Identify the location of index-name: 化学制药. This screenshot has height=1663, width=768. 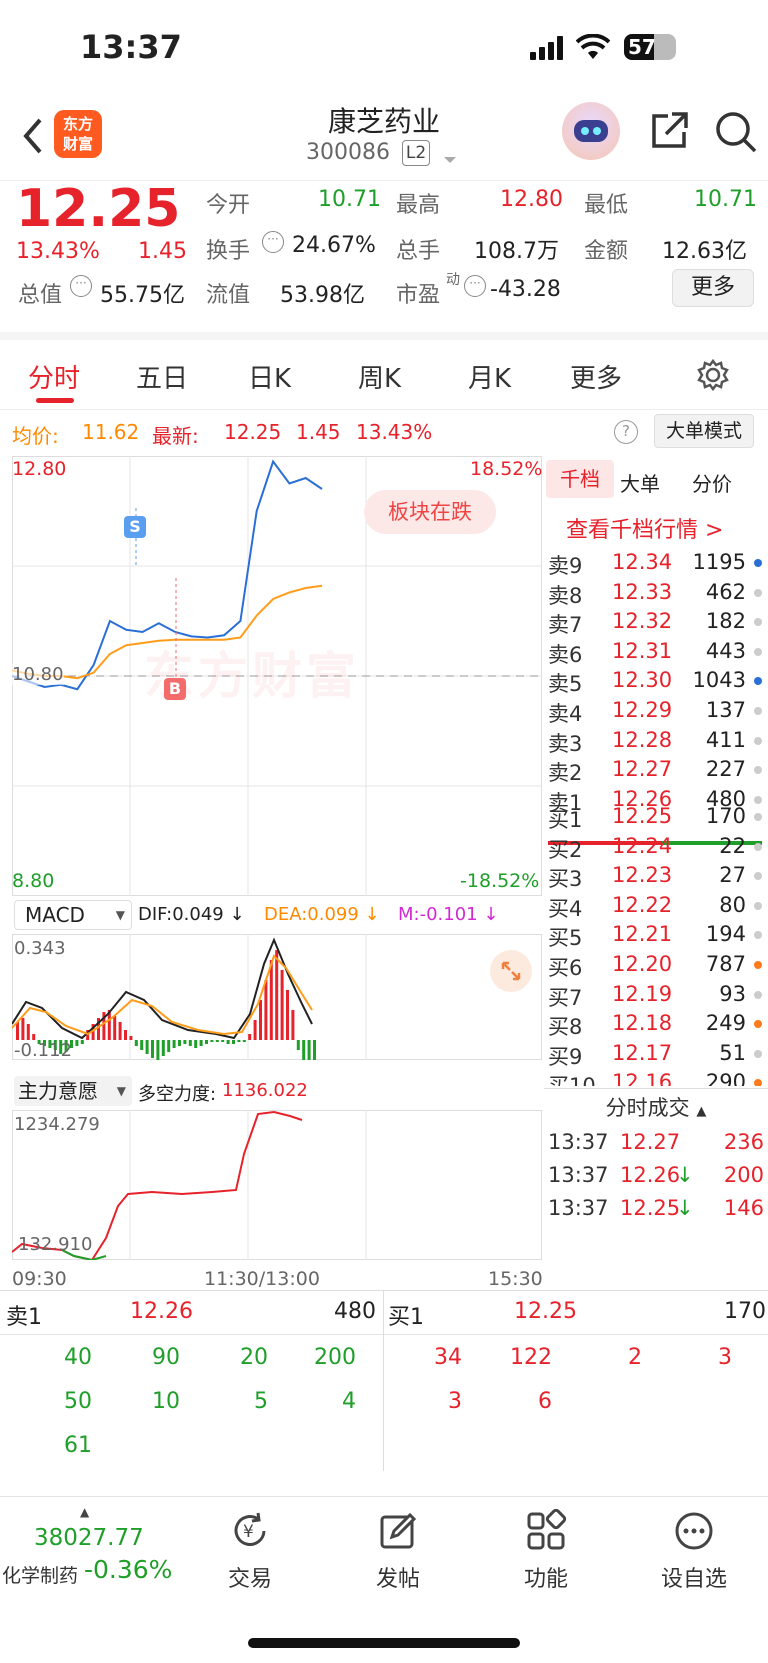
(40, 1574).